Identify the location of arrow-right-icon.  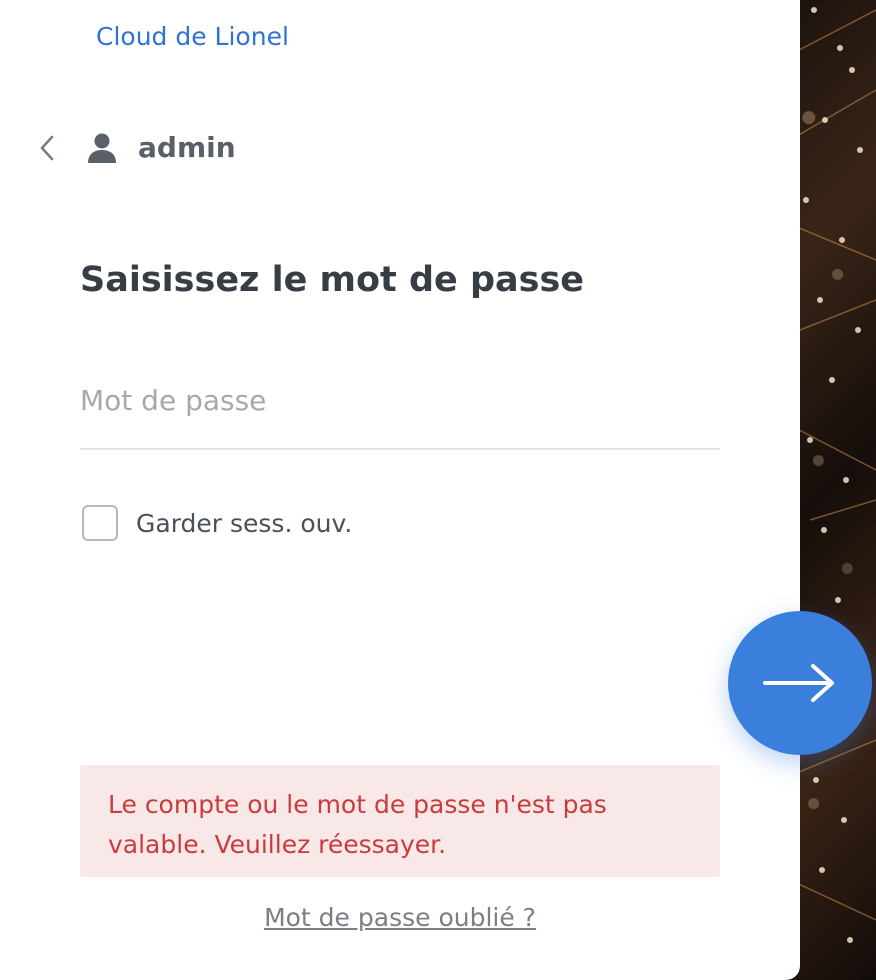
(798, 683).